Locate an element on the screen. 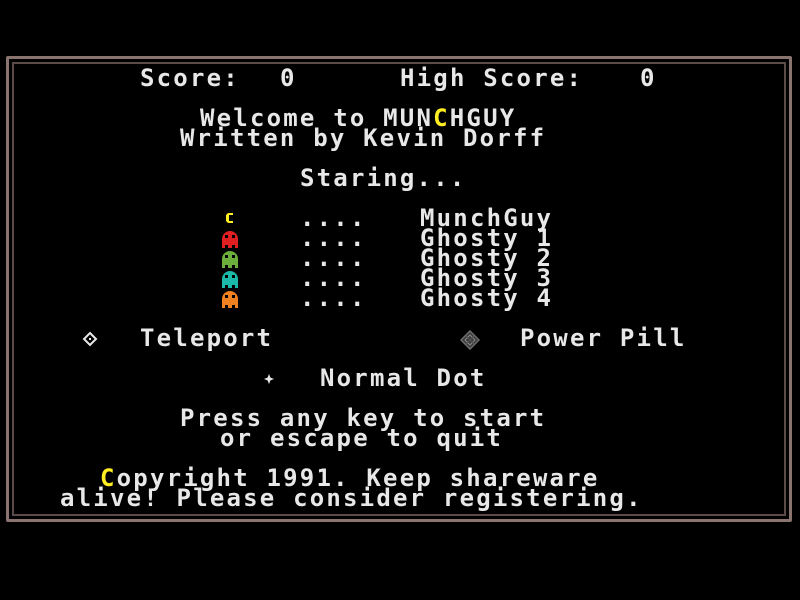 Image resolution: width=800 pixels, height=600 pixels. score-value: 0 is located at coordinates (288, 78).